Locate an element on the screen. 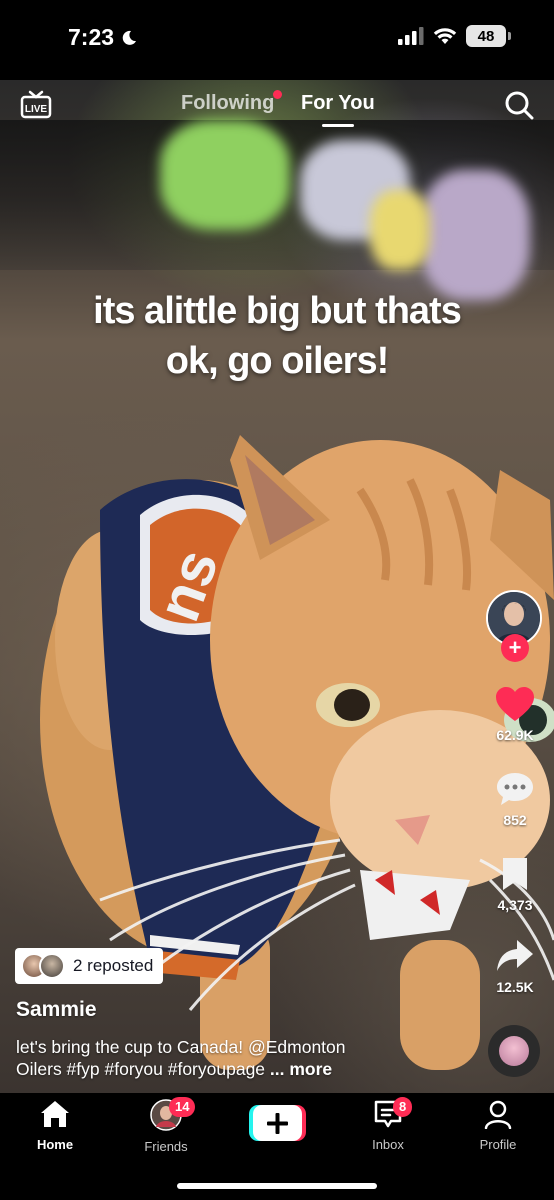 This screenshot has height=1200, width=554. live-button: LIVE is located at coordinates (36, 104).